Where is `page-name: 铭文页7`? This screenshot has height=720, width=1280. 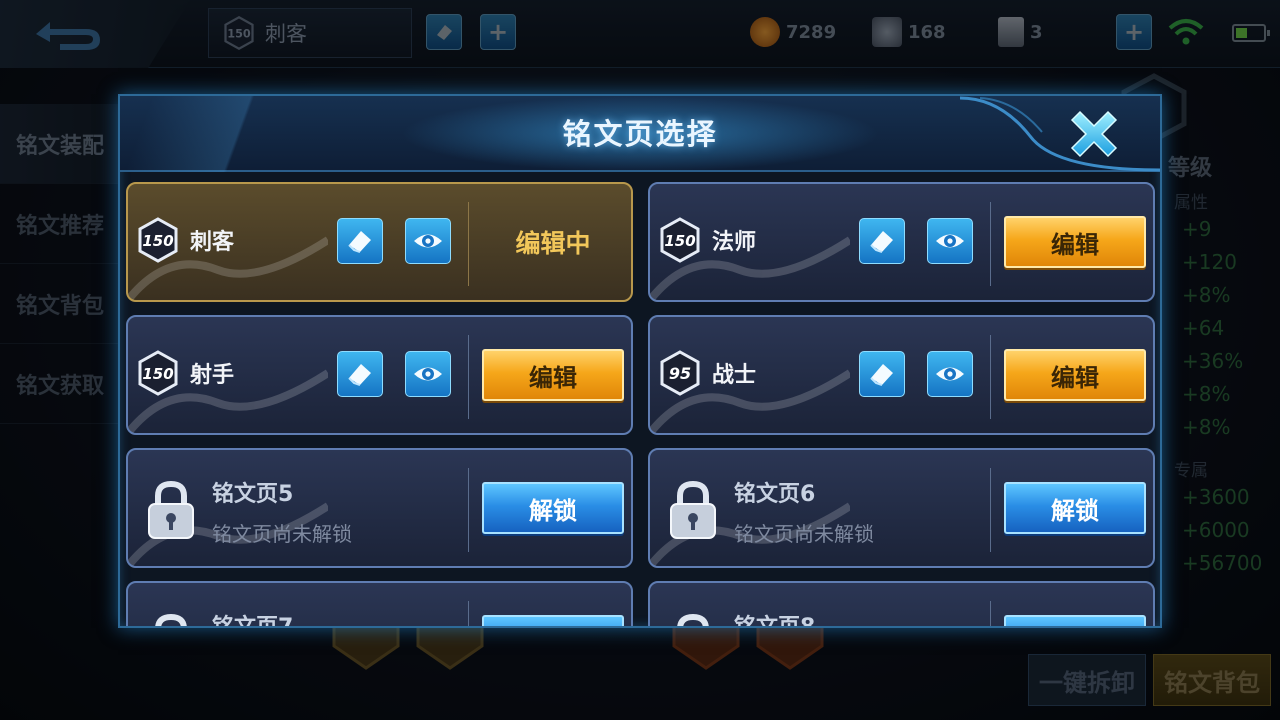 page-name: 铭文页7 is located at coordinates (253, 621).